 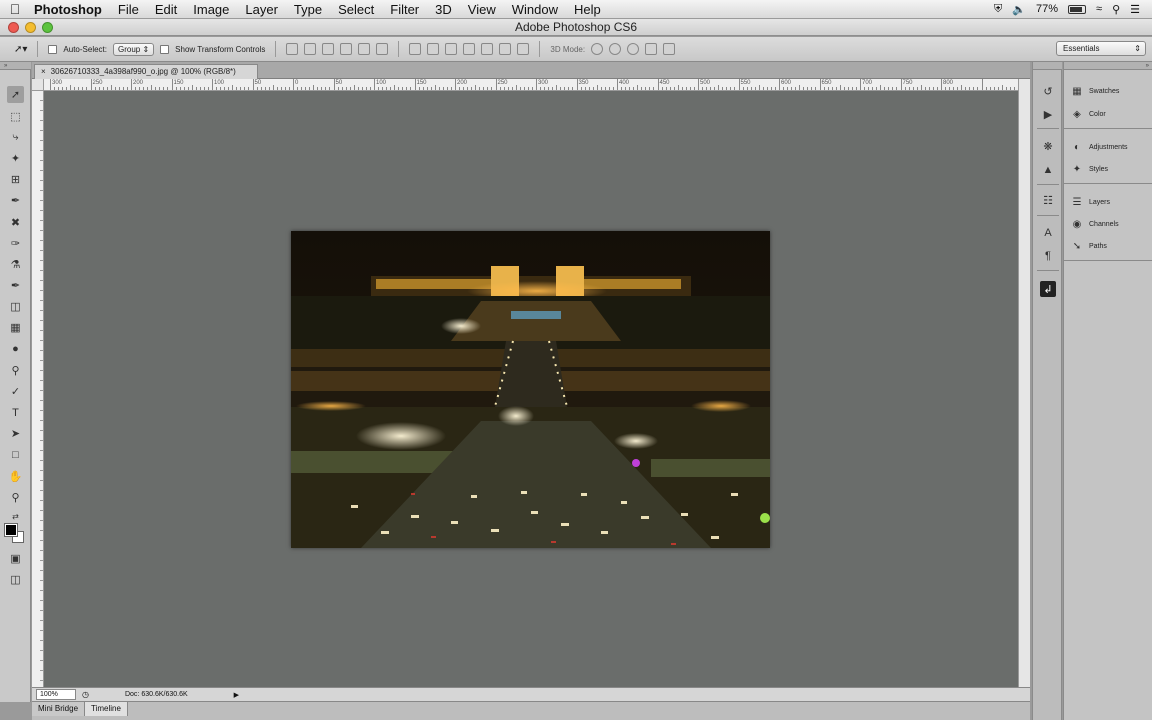 I want to click on status-menu-arrow-icon: ▶, so click(x=236, y=695).